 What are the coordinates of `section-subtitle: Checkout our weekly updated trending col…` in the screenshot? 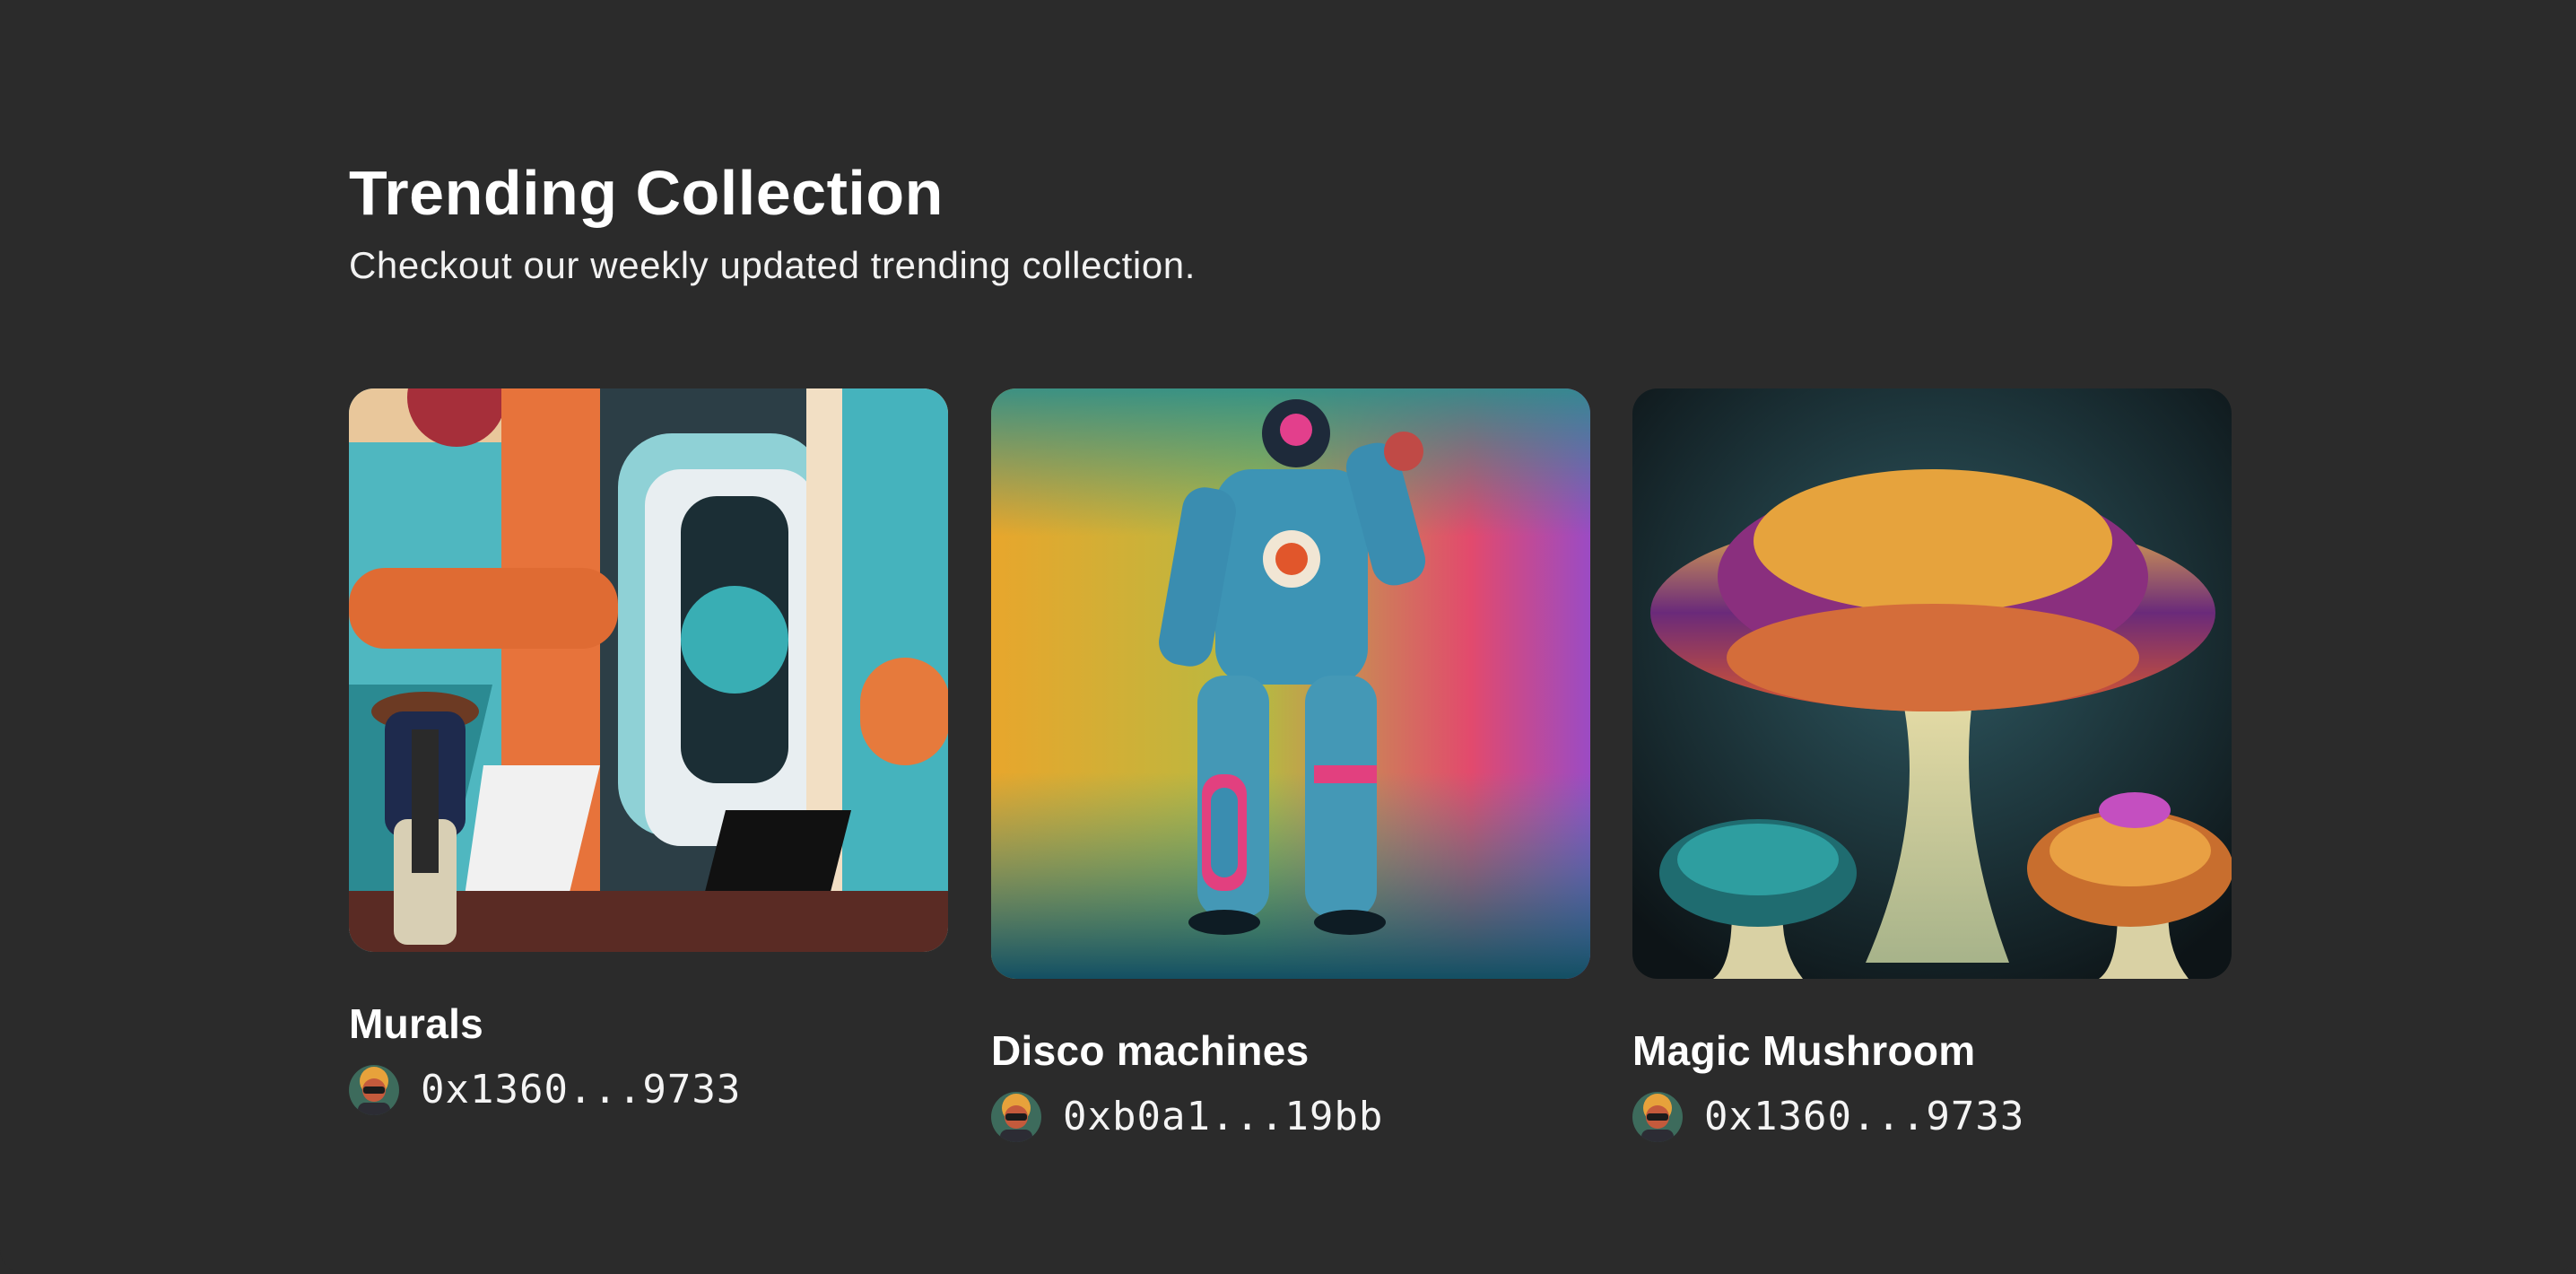 It's located at (773, 265).